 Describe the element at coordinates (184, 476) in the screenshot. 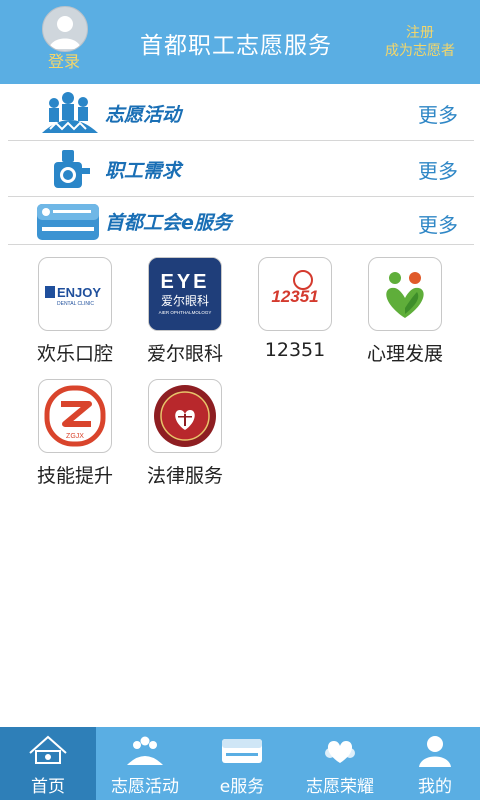

I see `service-label: 法律服务` at that location.